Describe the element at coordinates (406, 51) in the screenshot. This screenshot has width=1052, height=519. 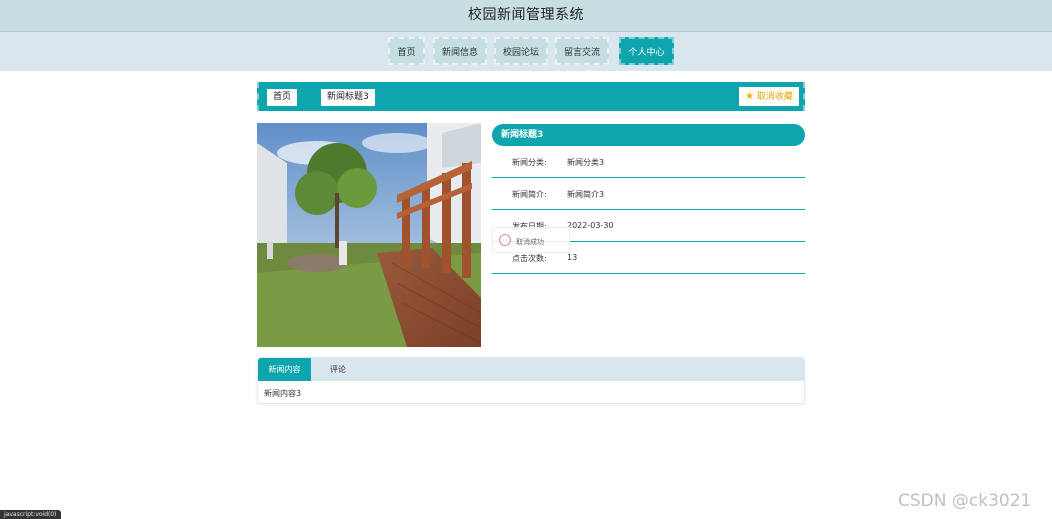
I see `nav-item-home: 首页` at that location.